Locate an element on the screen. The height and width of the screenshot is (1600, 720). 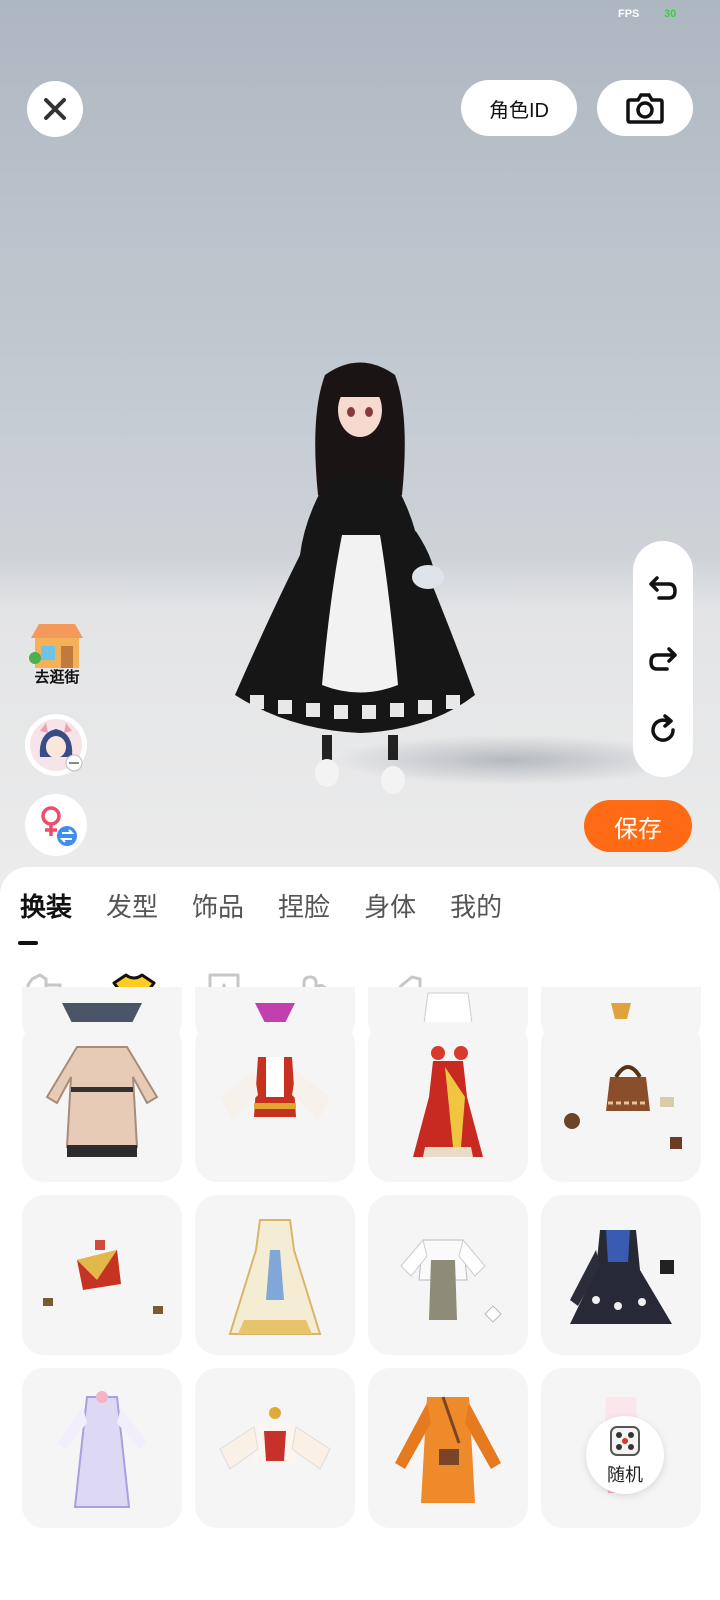
random-button: 随机 is located at coordinates (625, 1455).